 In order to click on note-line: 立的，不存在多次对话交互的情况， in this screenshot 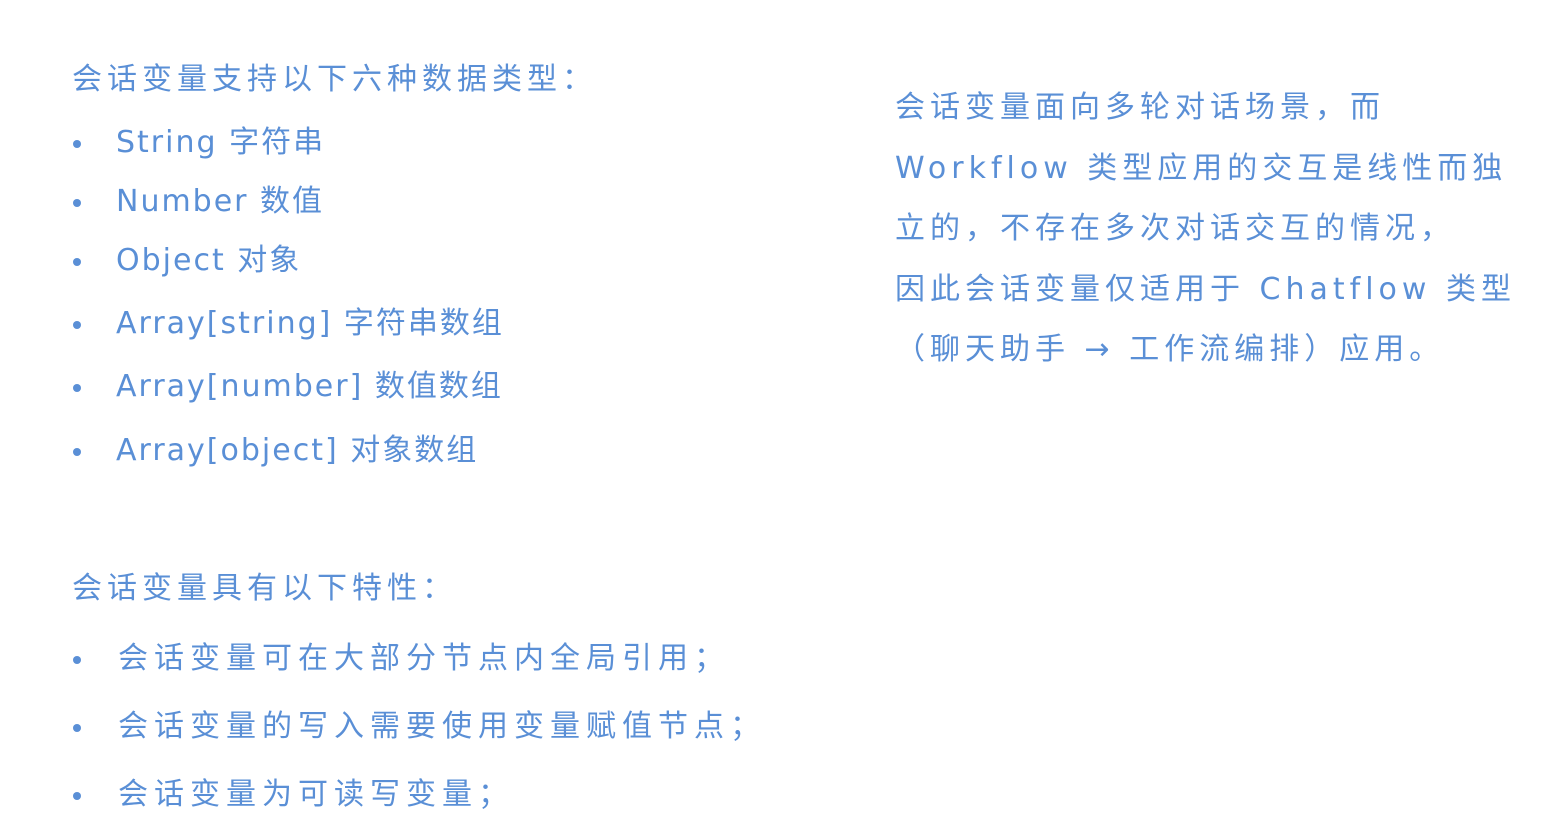, I will do `click(1175, 228)`.